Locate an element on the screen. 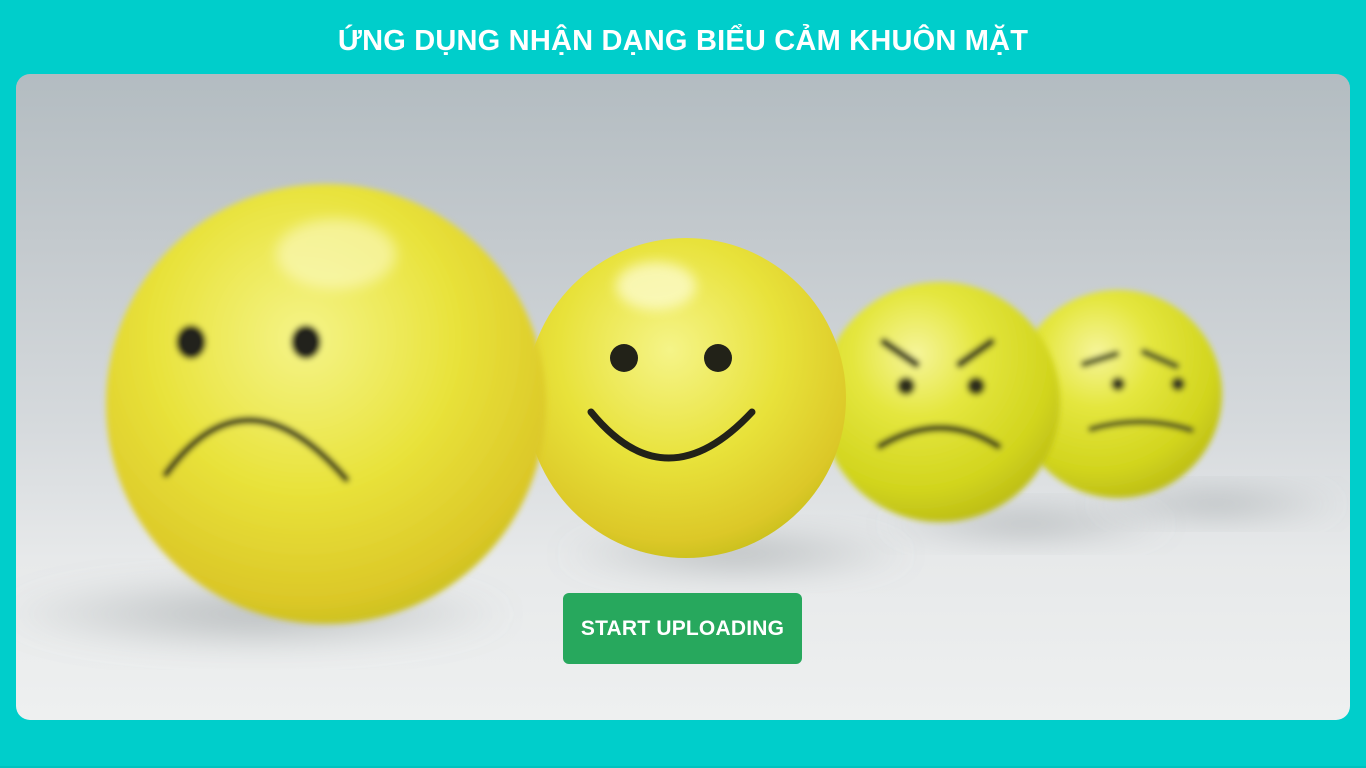 The width and height of the screenshot is (1366, 768). page-title: ỨNG DỤNG NHẬN DẠNG BIỂU CẢM KHUÔN MẶT is located at coordinates (683, 41).